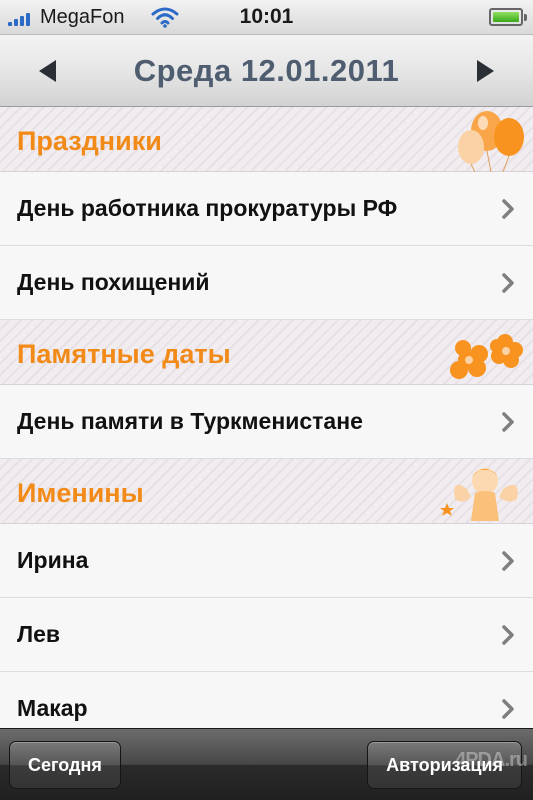  What do you see at coordinates (266, 701) in the screenshot?
I see `list-item: Макар` at bounding box center [266, 701].